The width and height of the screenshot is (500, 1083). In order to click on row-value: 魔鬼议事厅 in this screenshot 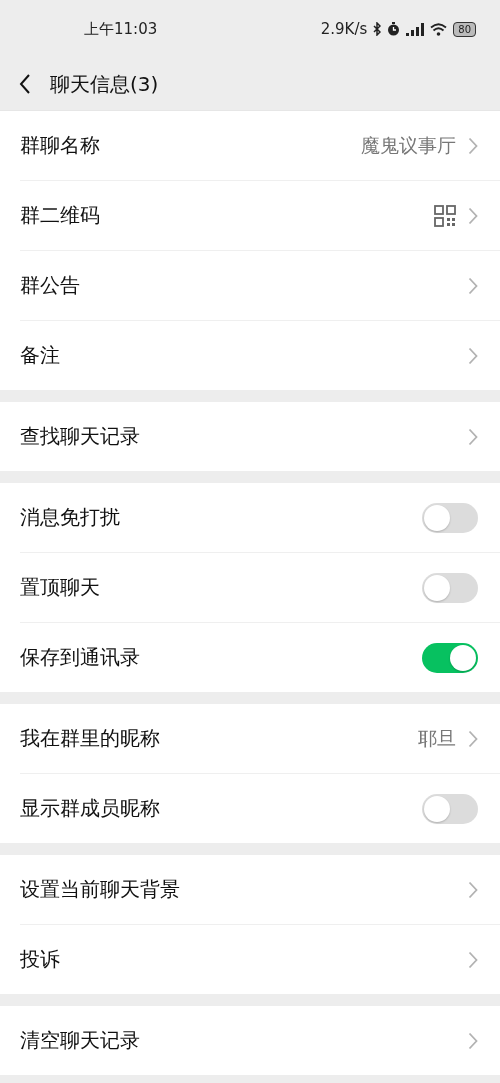, I will do `click(408, 145)`.